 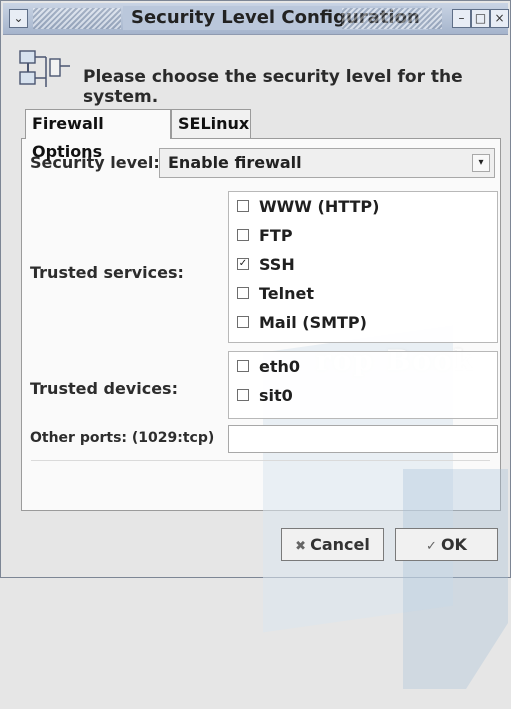 What do you see at coordinates (340, 544) in the screenshot?
I see `cancel-label: Cancel` at bounding box center [340, 544].